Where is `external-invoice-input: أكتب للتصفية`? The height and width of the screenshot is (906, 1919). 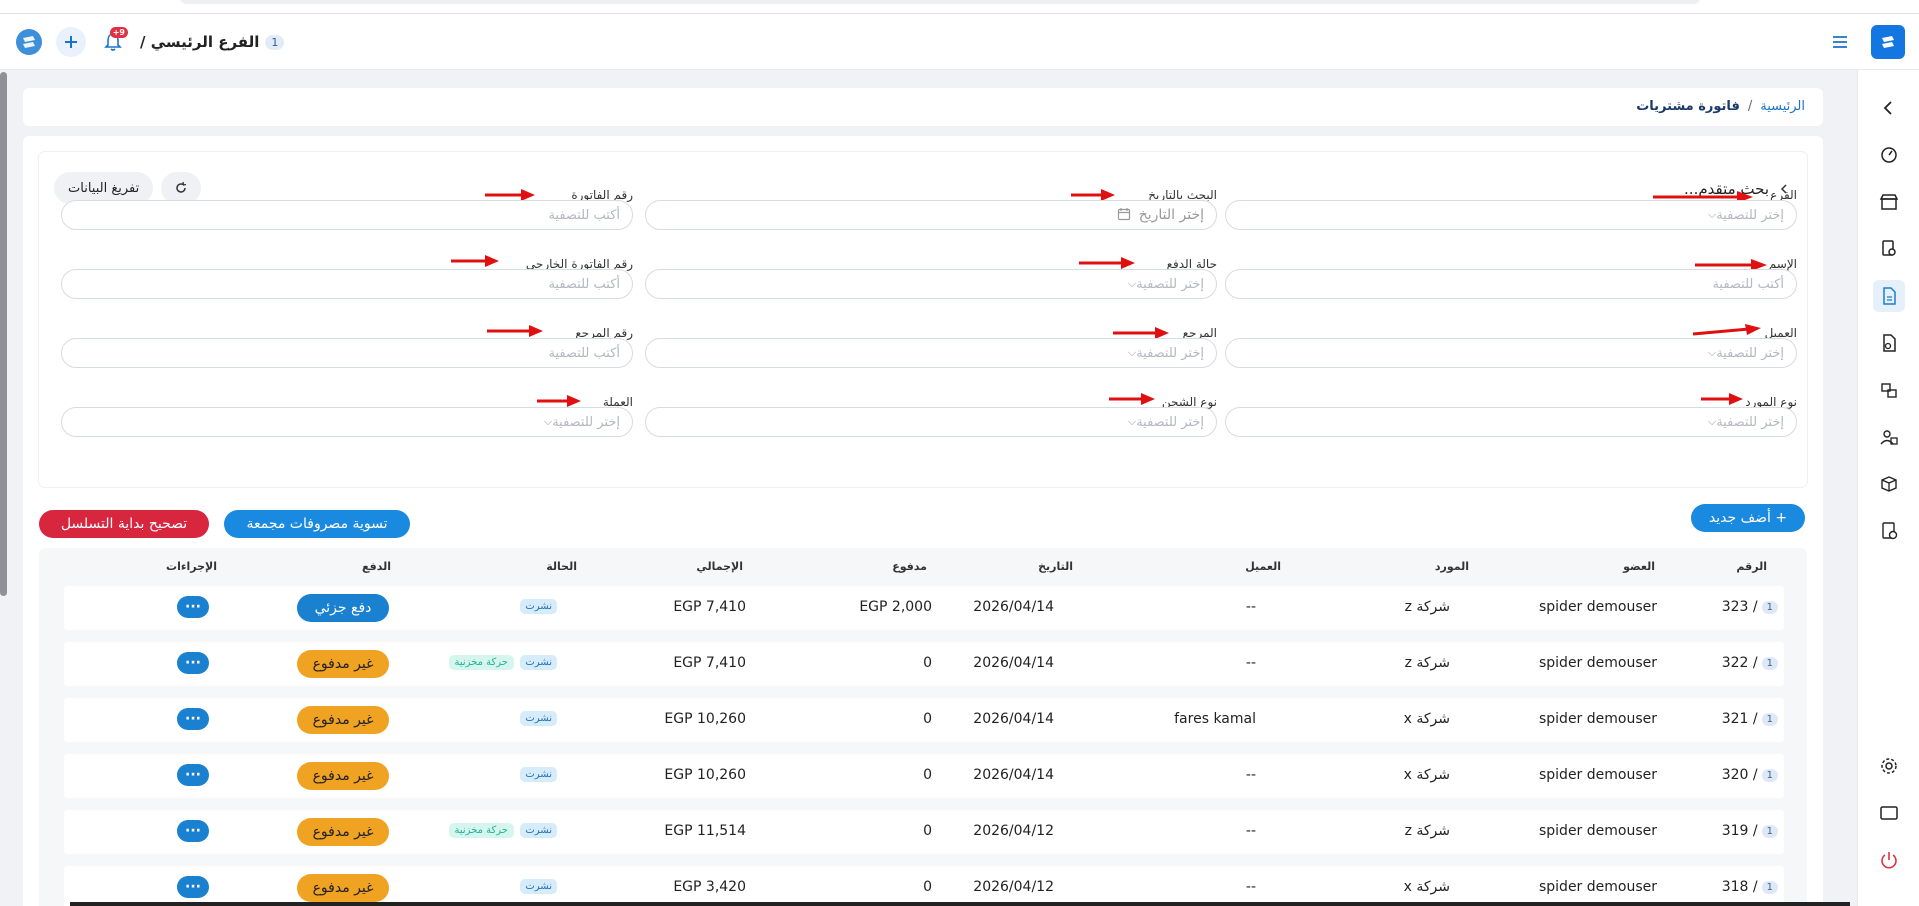 external-invoice-input: أكتب للتصفية is located at coordinates (347, 284).